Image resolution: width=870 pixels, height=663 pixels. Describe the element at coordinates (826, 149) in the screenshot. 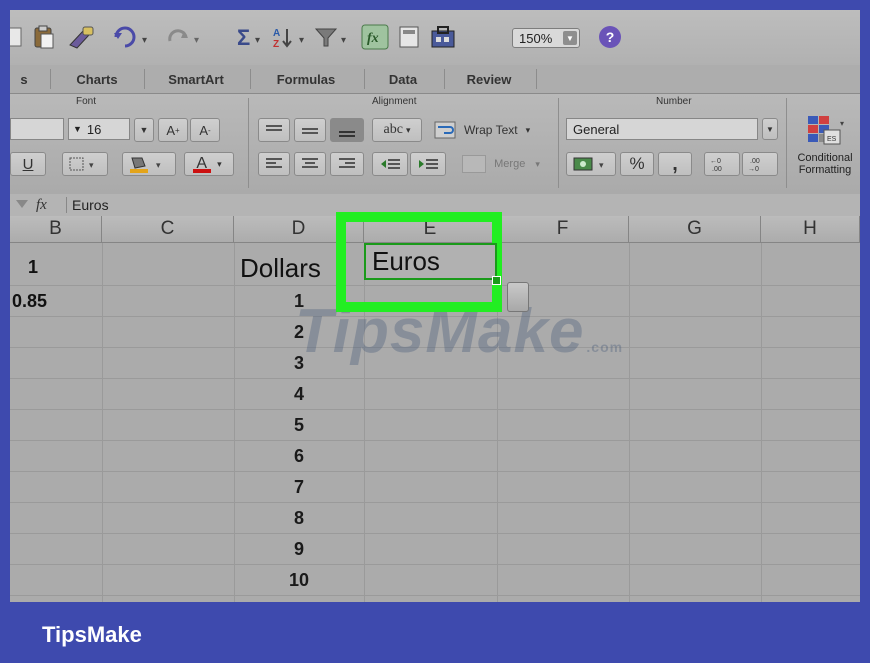

I see `conditional-formatting-button: ES ▾ Conditional Formatting` at that location.